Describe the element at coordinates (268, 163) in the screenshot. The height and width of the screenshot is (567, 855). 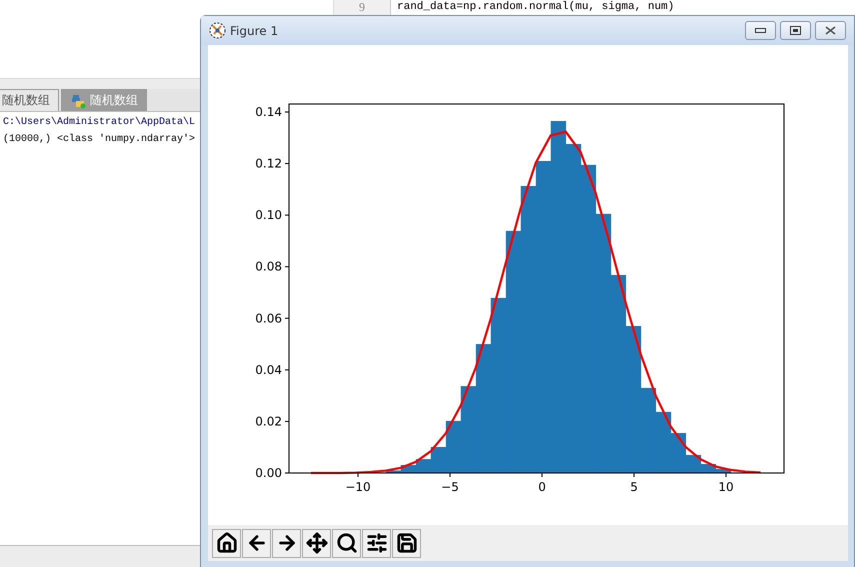
I see `y-tick-label: 0.12` at that location.